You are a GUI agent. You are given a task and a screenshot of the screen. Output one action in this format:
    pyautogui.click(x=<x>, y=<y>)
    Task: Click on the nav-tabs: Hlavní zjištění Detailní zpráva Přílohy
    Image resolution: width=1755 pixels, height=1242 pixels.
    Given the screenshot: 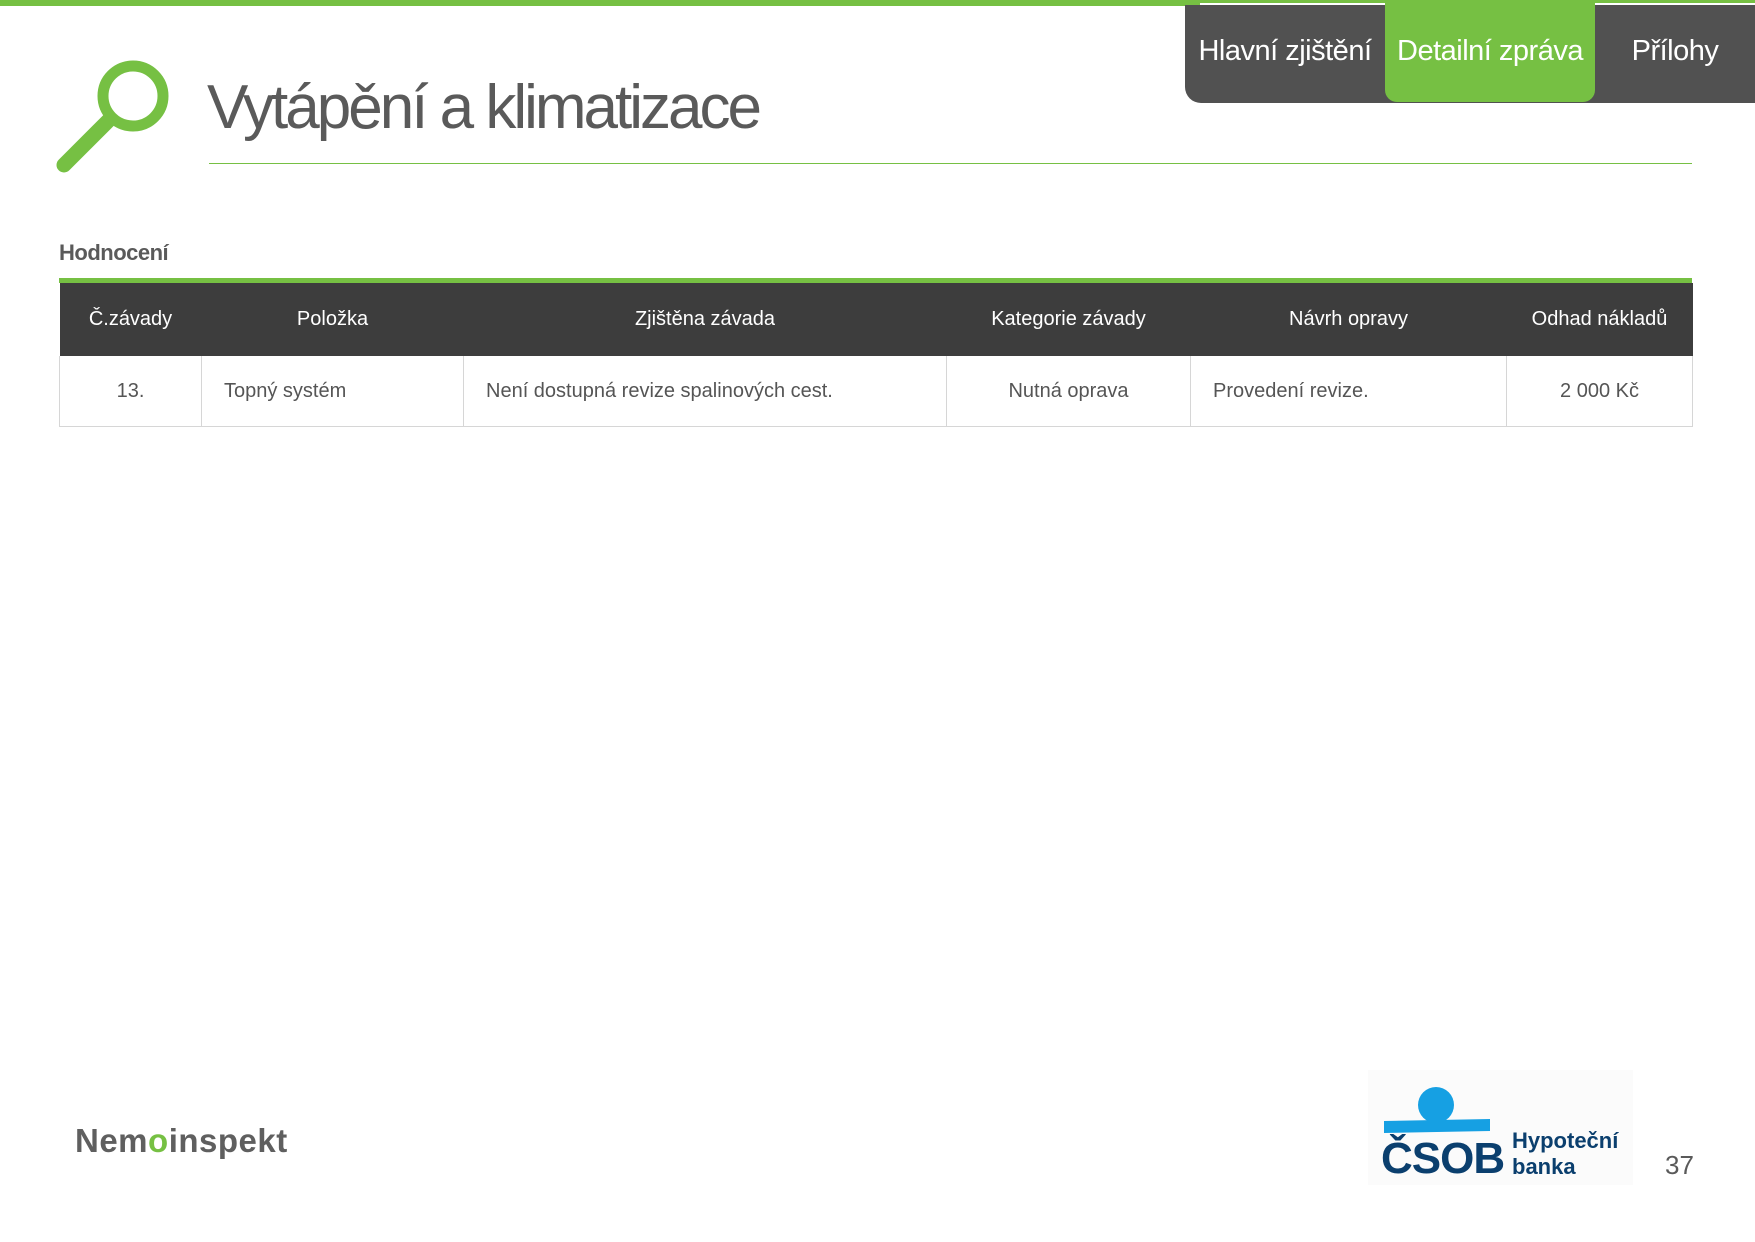 What is the action you would take?
    pyautogui.click(x=1470, y=51)
    